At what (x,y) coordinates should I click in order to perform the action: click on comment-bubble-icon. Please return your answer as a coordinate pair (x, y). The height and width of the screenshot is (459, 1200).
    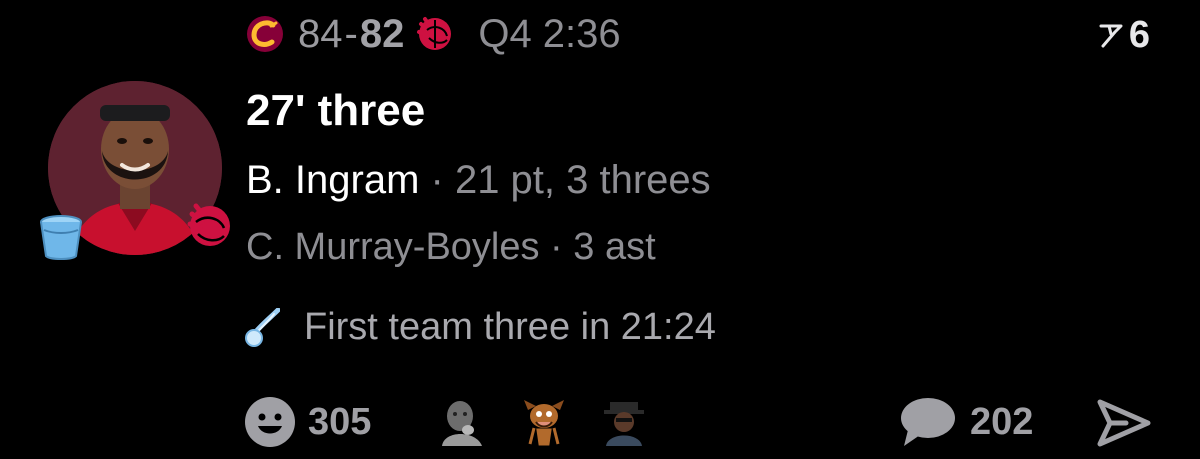
    Looking at the image, I should click on (928, 422).